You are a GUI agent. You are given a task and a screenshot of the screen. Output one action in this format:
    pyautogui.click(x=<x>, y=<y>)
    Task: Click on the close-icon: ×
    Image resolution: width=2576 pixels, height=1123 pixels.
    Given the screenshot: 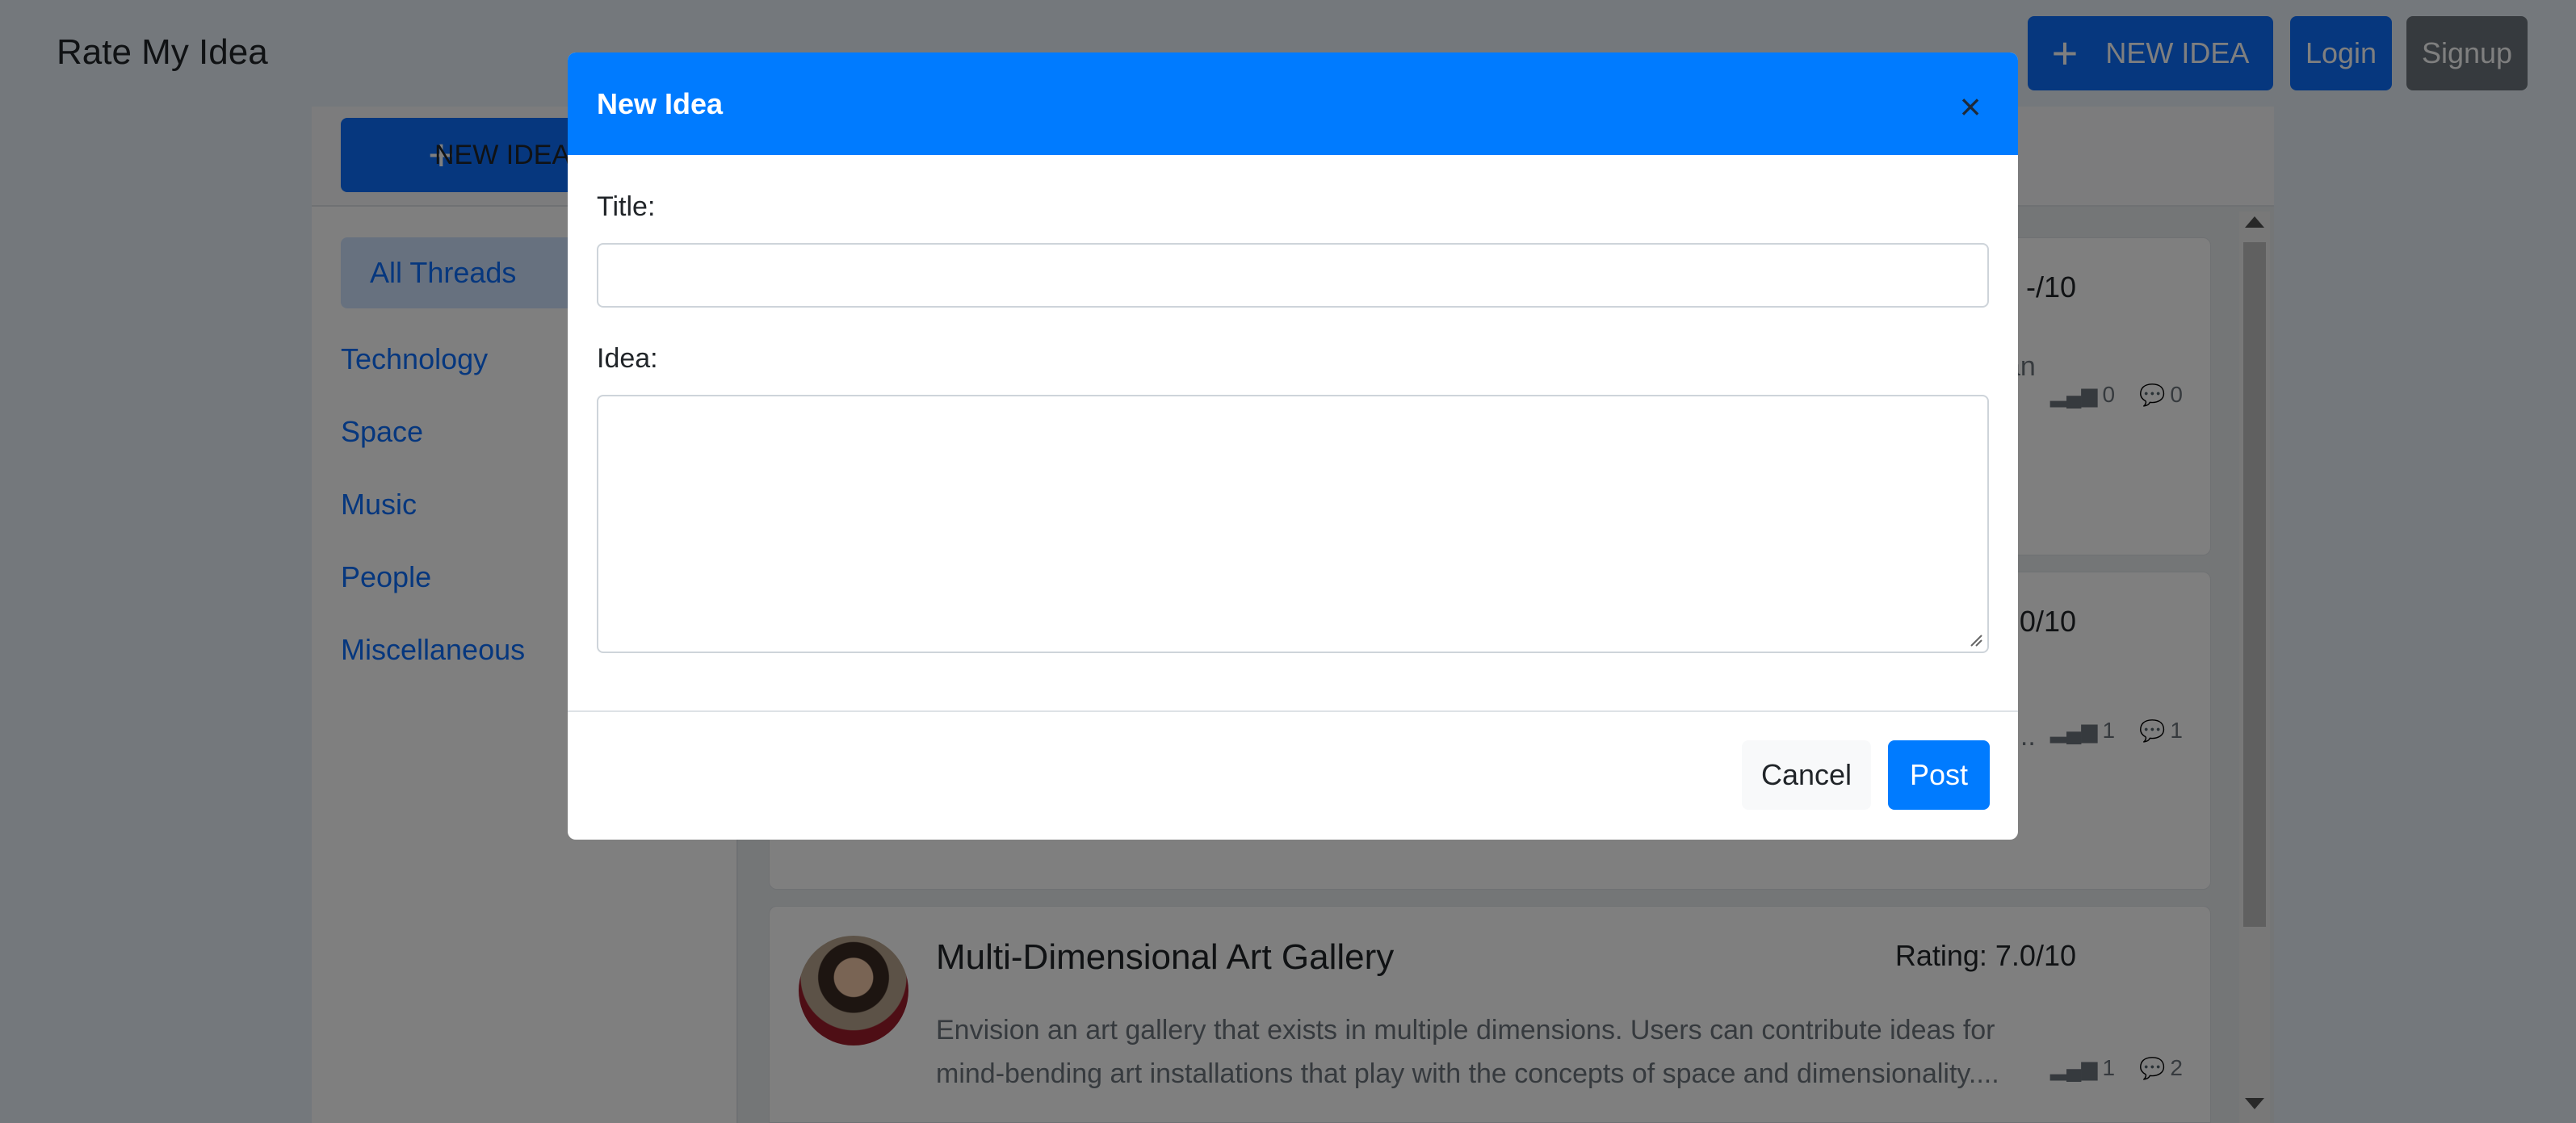 What is the action you would take?
    pyautogui.click(x=1970, y=106)
    